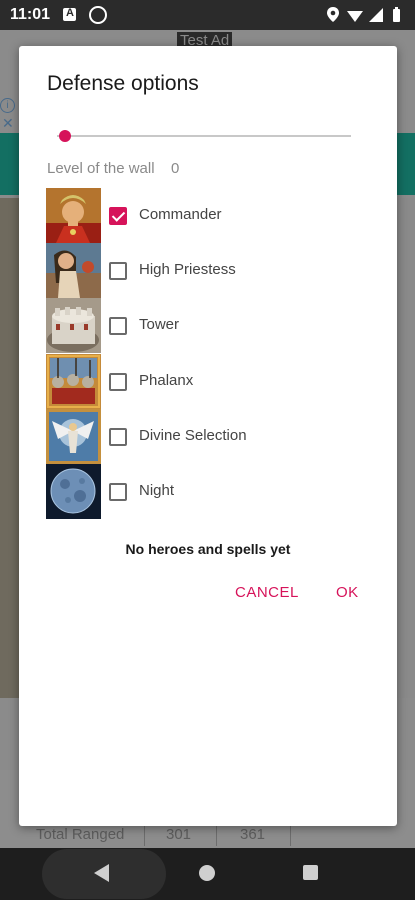 The height and width of the screenshot is (900, 415). What do you see at coordinates (65, 136) in the screenshot?
I see `slider-thumb` at bounding box center [65, 136].